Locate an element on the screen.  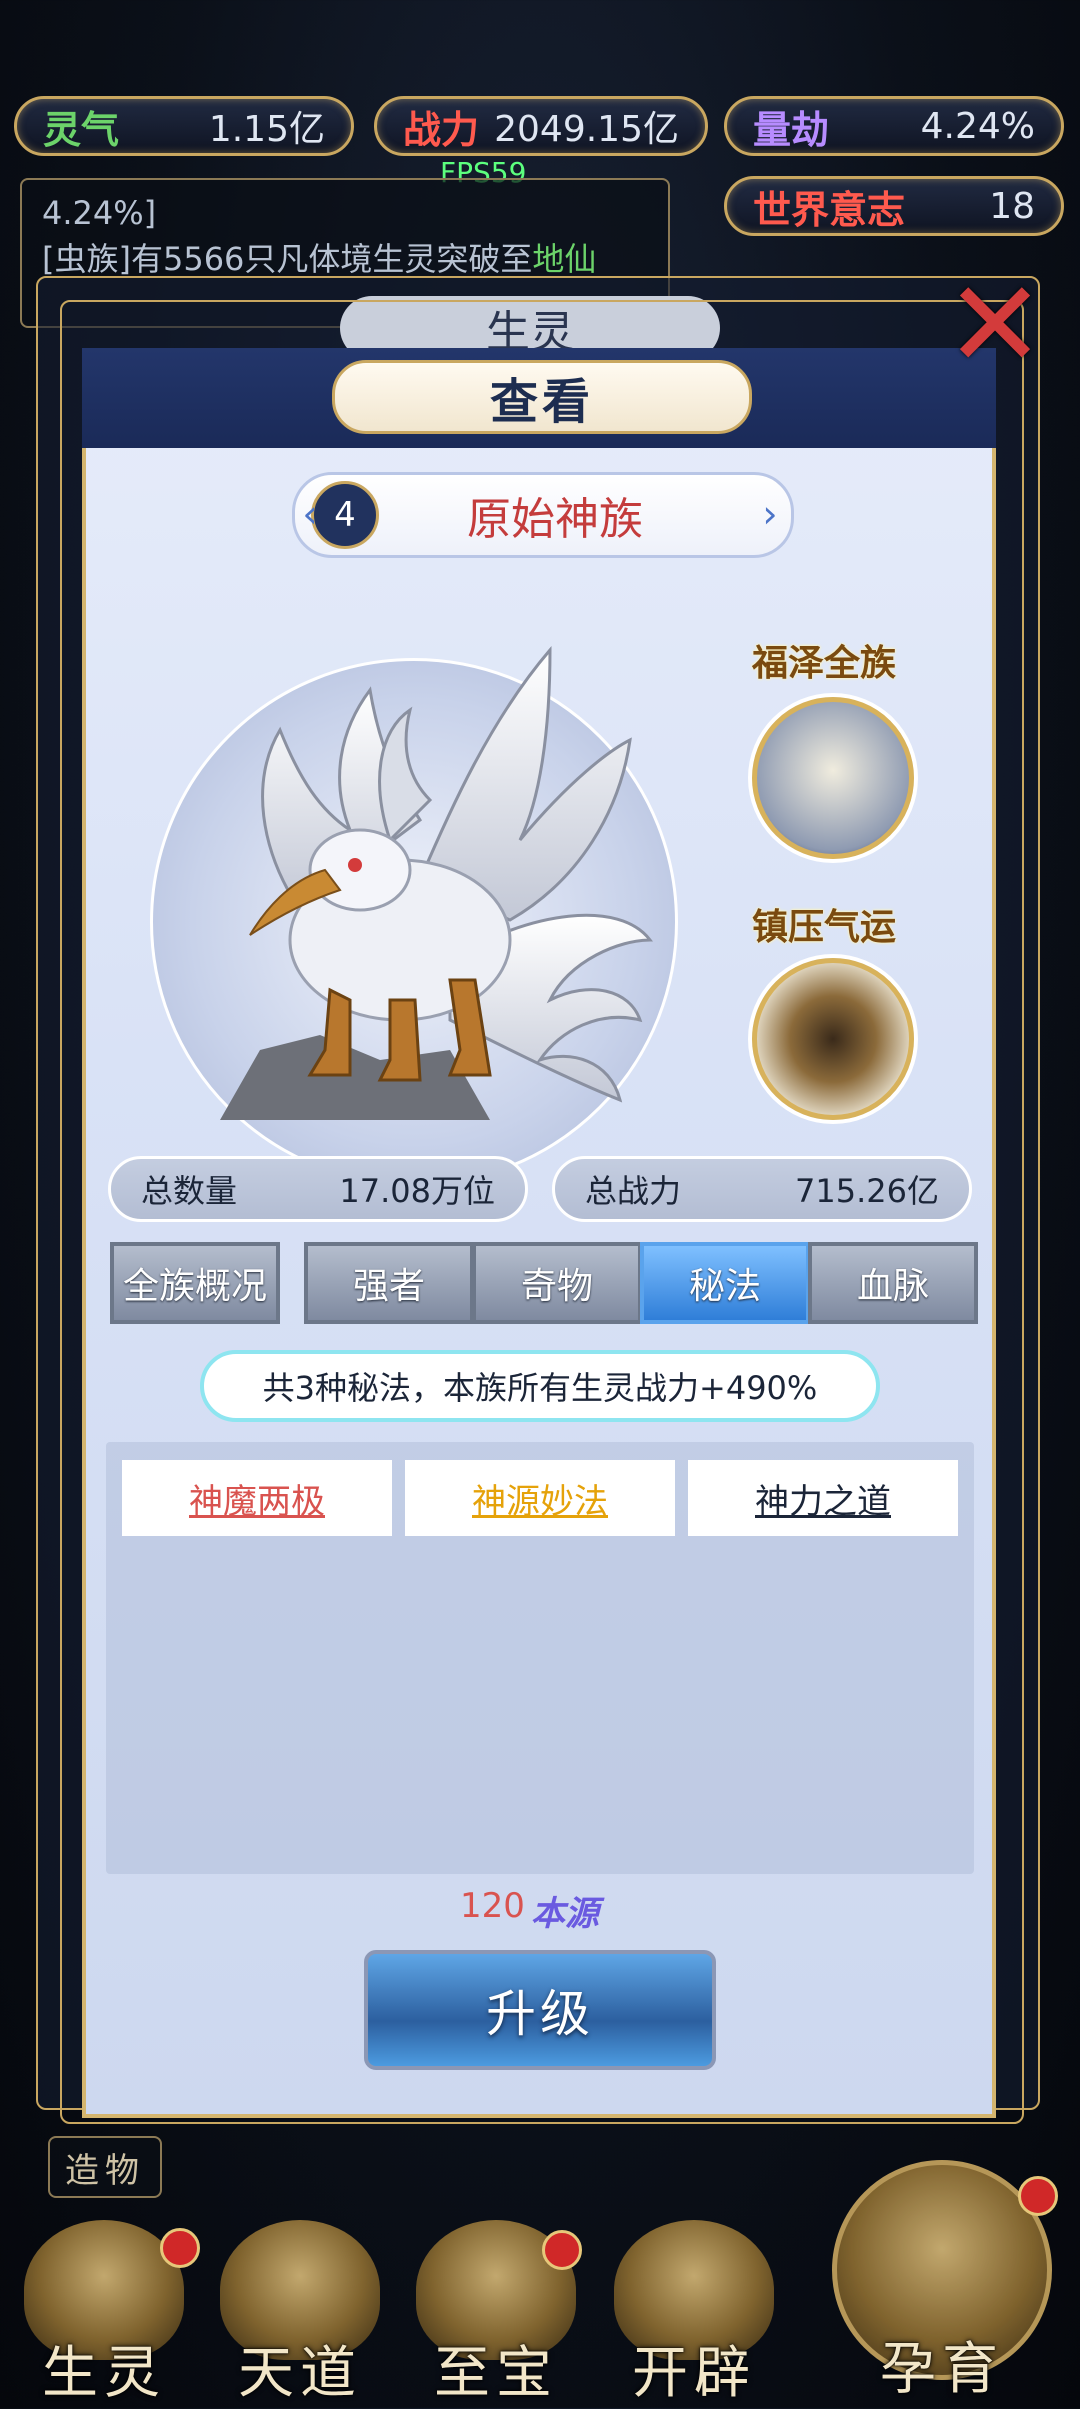
tab-strongest: 强者 is located at coordinates (389, 1283).